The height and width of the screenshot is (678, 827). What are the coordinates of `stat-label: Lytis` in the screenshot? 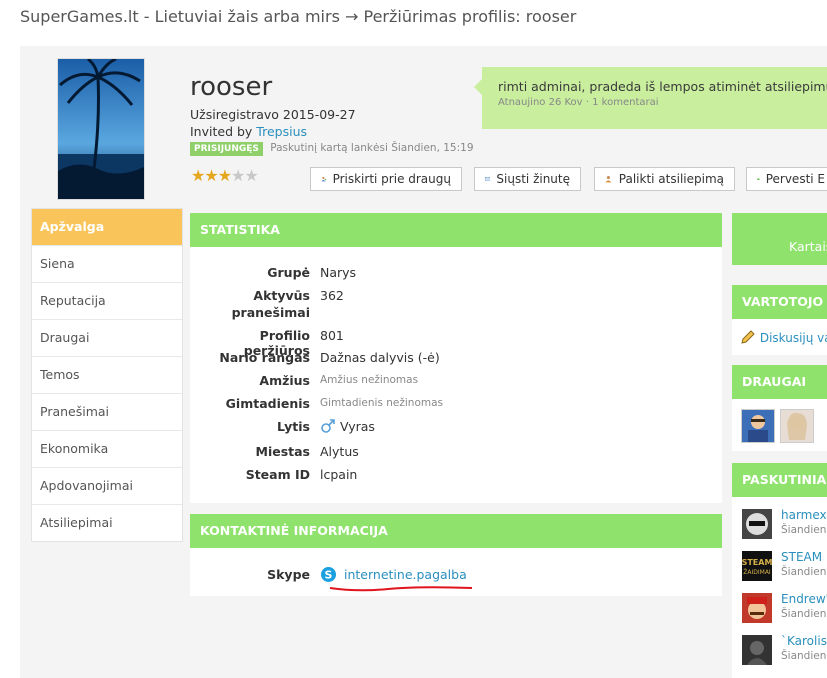 It's located at (293, 426).